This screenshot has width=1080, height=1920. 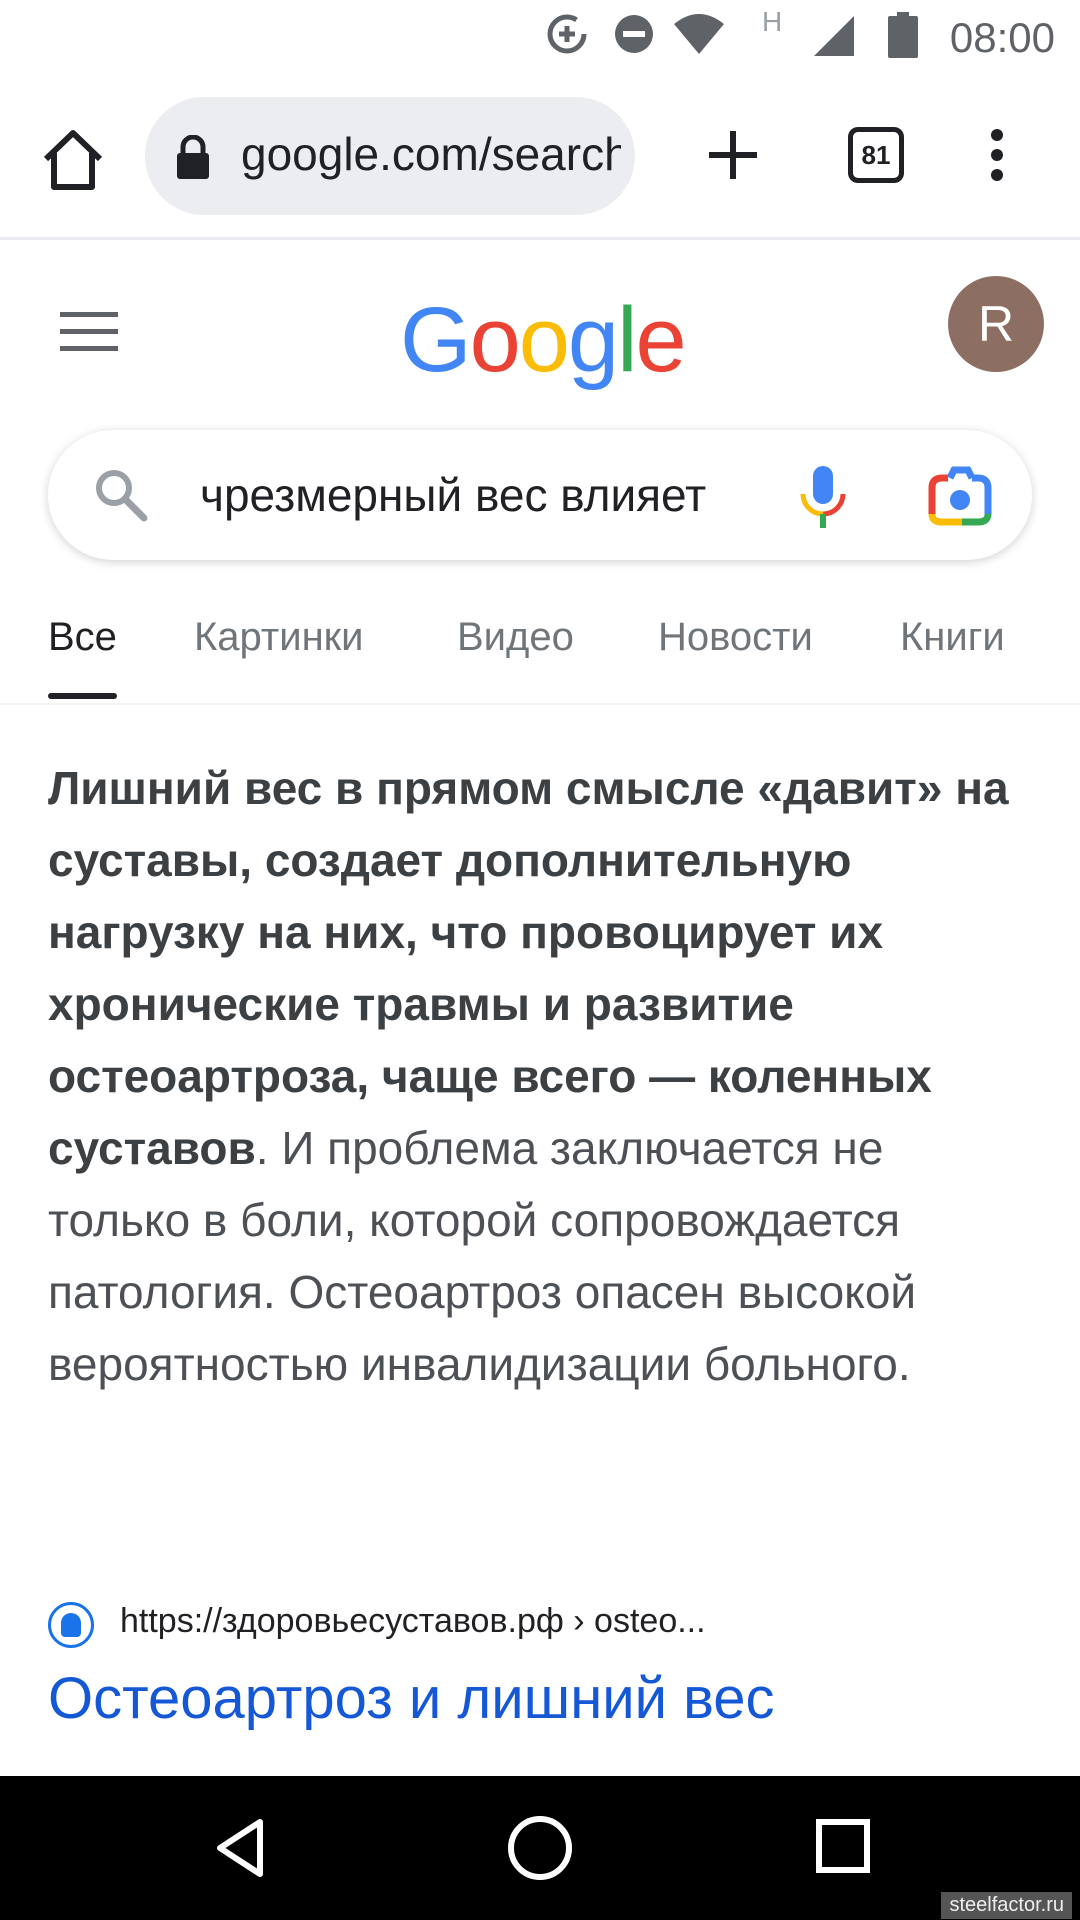 What do you see at coordinates (73, 160) in the screenshot?
I see `home-icon` at bounding box center [73, 160].